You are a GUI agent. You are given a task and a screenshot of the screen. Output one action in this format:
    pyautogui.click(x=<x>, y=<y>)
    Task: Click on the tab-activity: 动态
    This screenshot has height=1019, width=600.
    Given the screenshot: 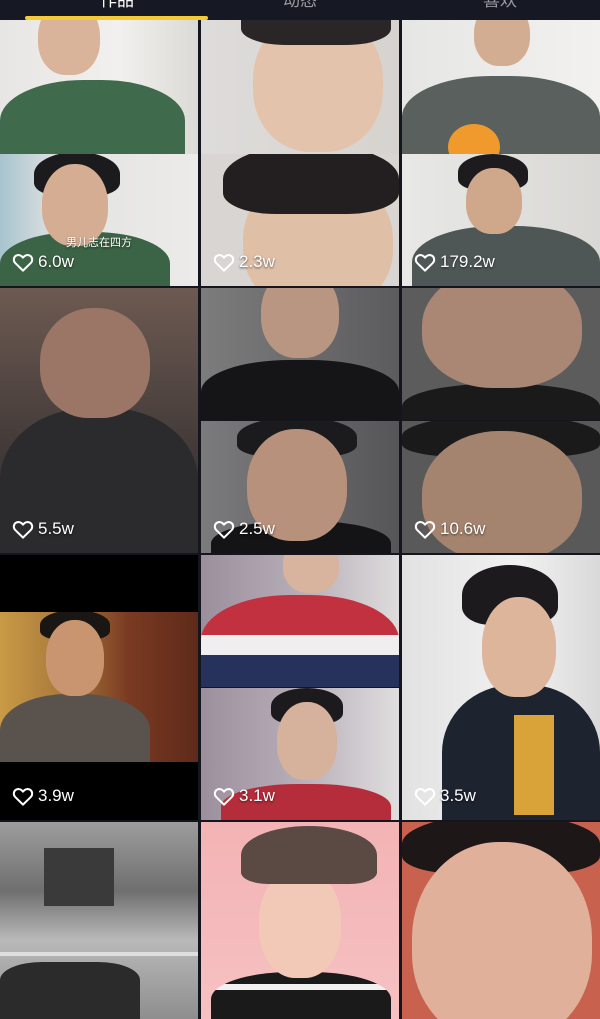 What is the action you would take?
    pyautogui.click(x=300, y=5)
    